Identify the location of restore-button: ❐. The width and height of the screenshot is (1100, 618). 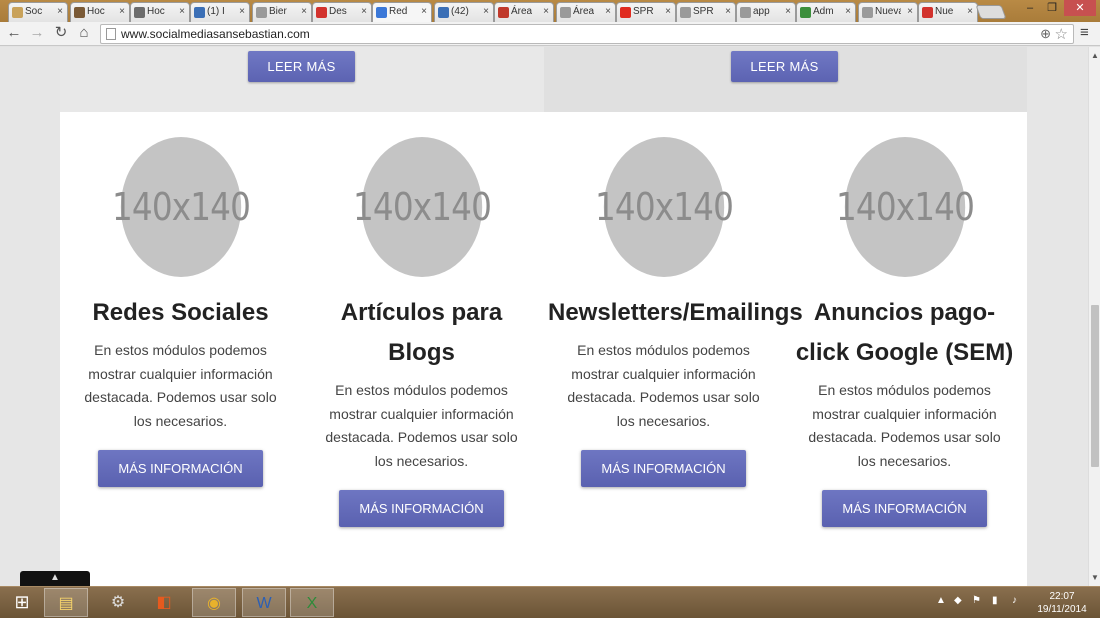
(1052, 8).